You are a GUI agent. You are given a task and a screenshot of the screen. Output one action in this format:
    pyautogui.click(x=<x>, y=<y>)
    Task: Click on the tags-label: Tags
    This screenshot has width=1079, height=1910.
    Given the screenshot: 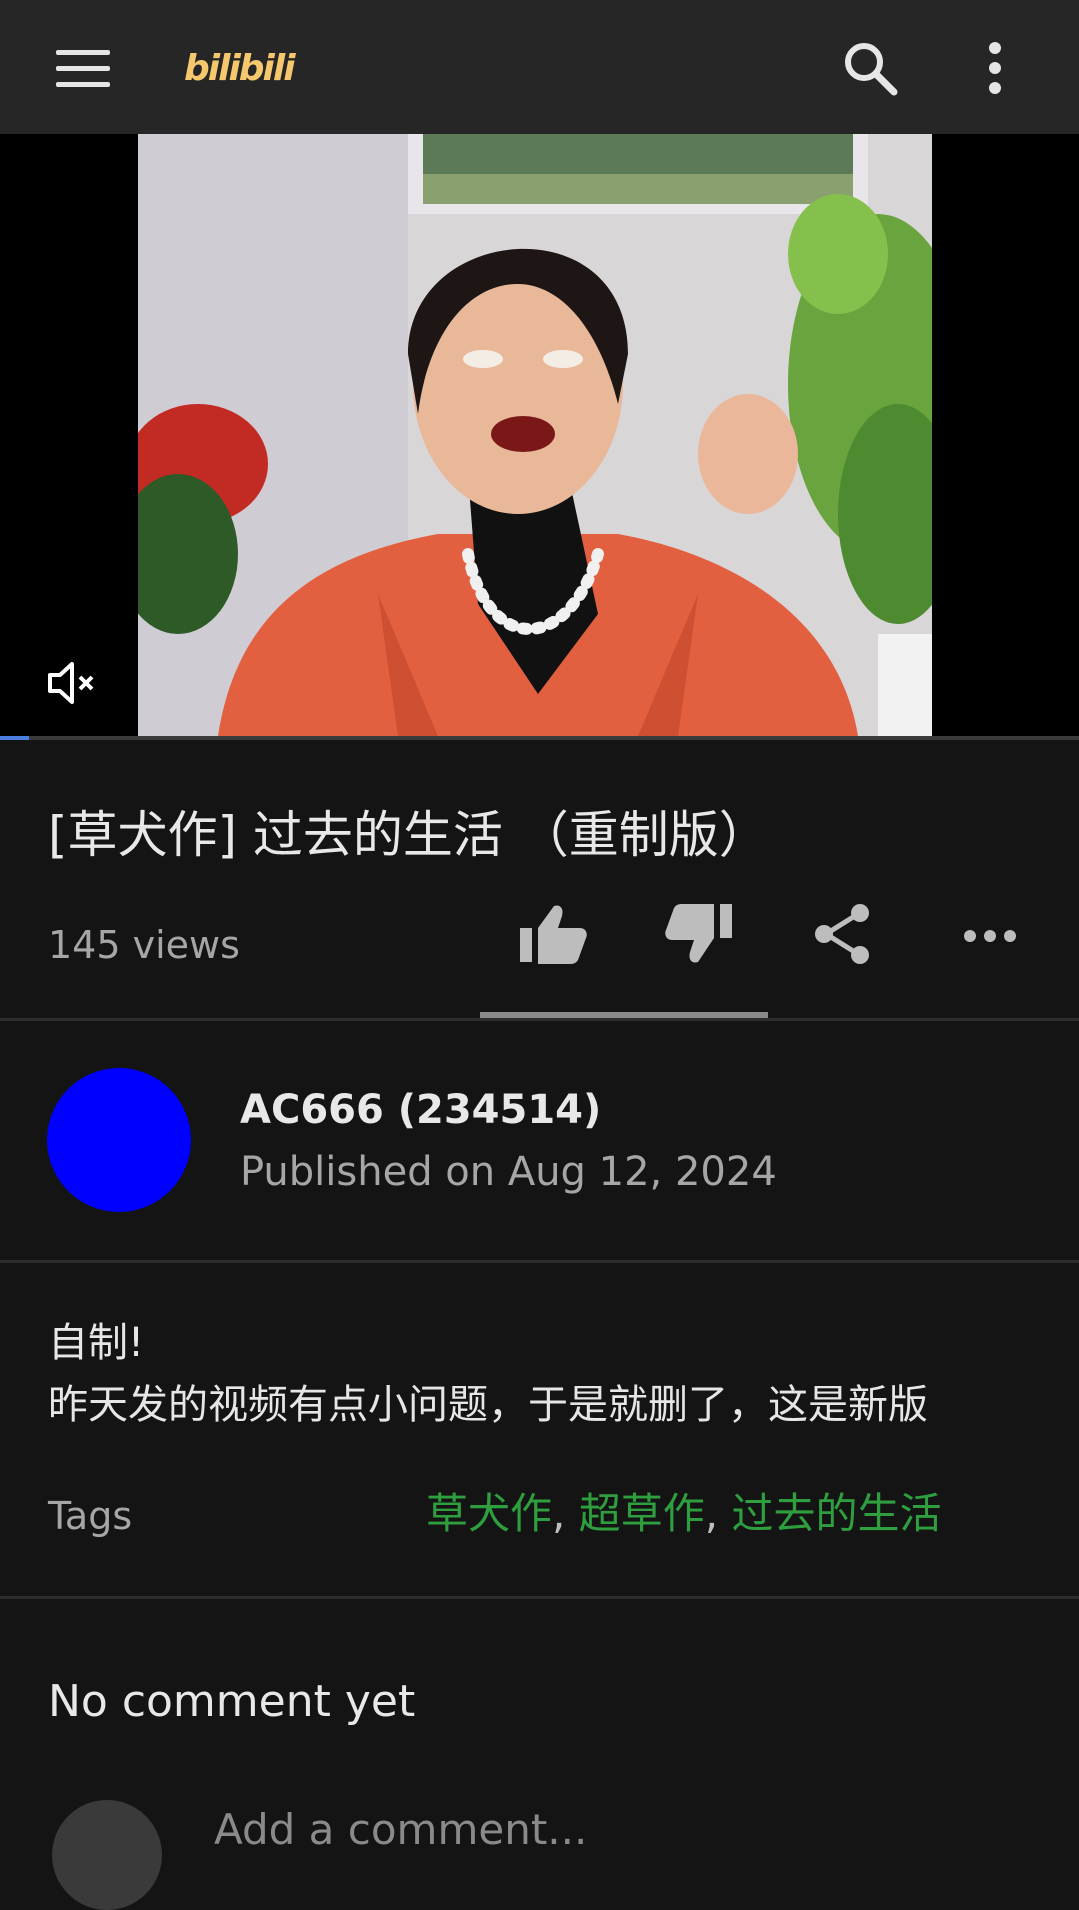 What is the action you would take?
    pyautogui.click(x=90, y=1516)
    